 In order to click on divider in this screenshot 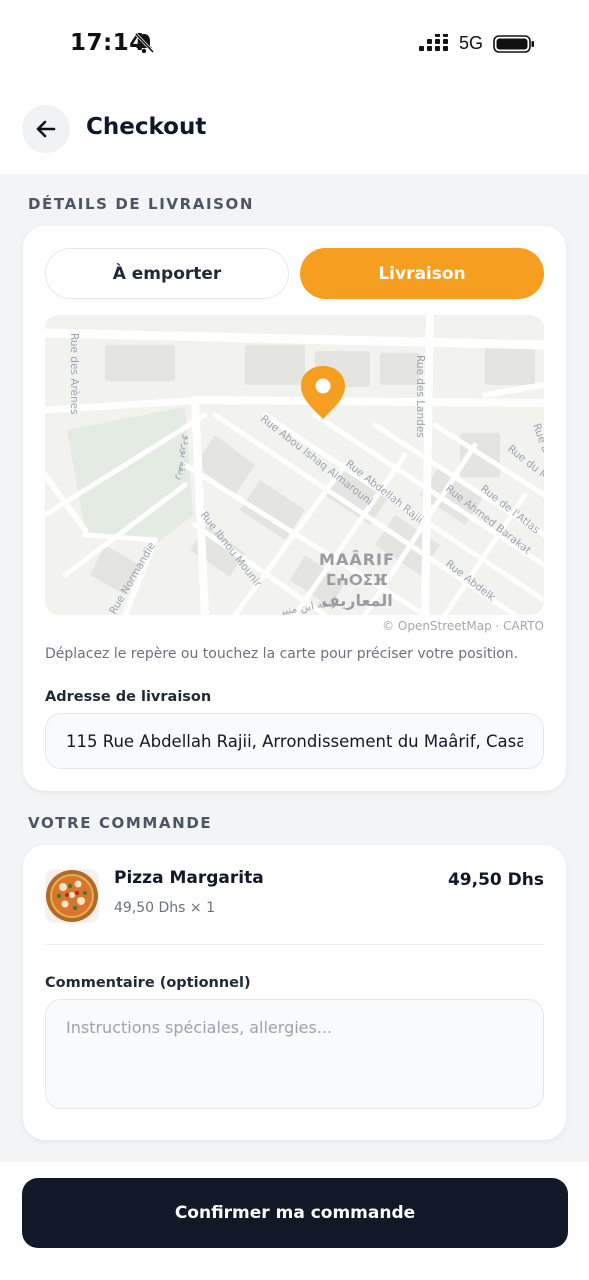, I will do `click(294, 944)`.